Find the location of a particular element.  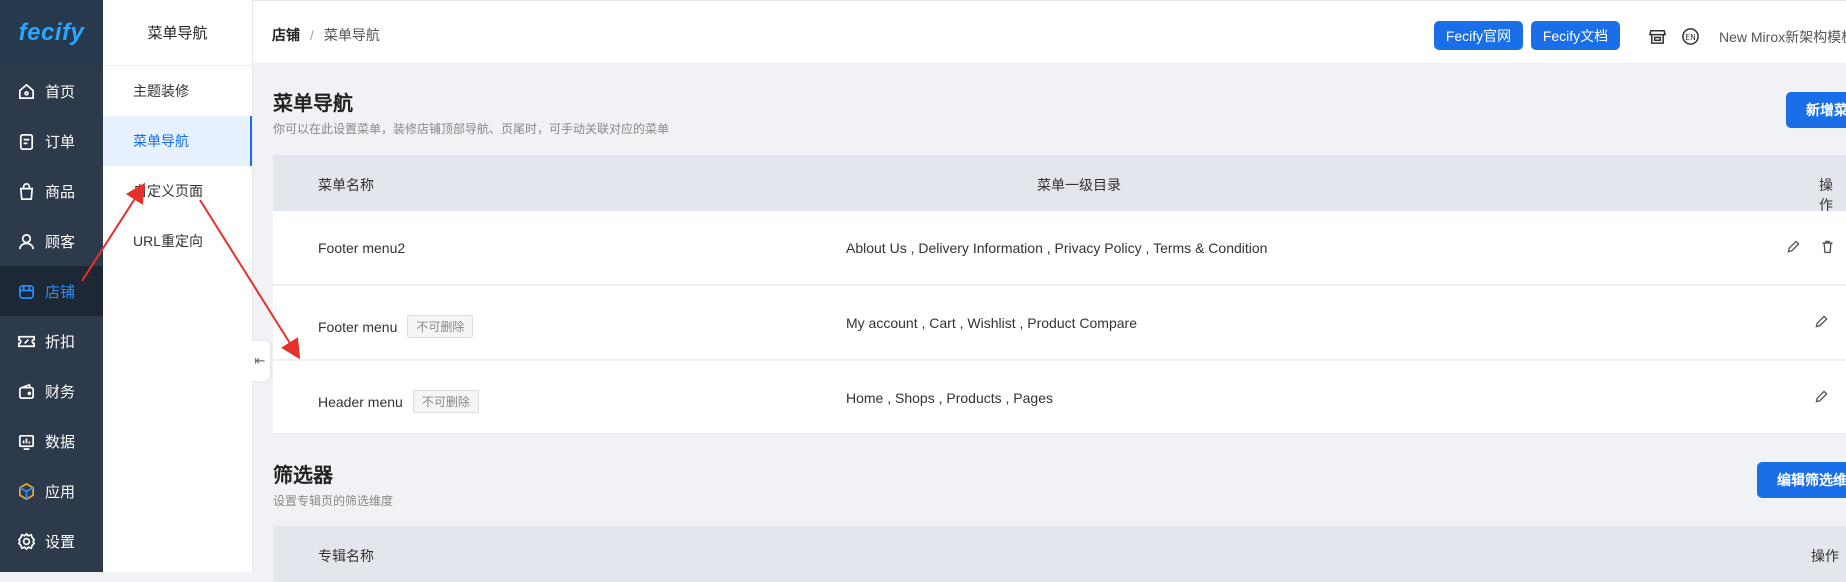

col-menu-name: 菜单名称 is located at coordinates (346, 185).